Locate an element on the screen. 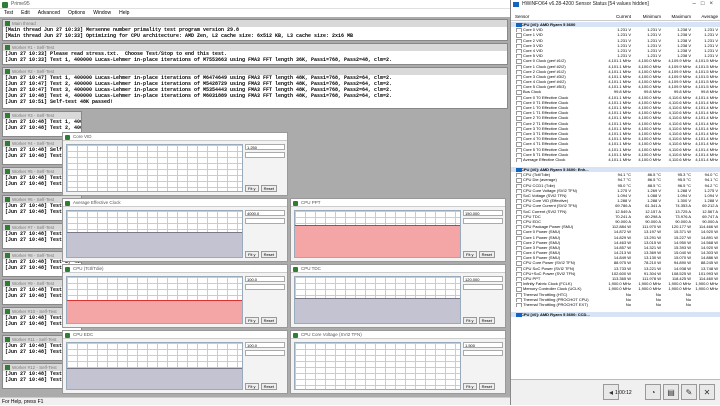 Image resolution: width=720 pixels, height=406 pixels. prime95-status-bar: For Help, press F1 is located at coordinates (255, 401).